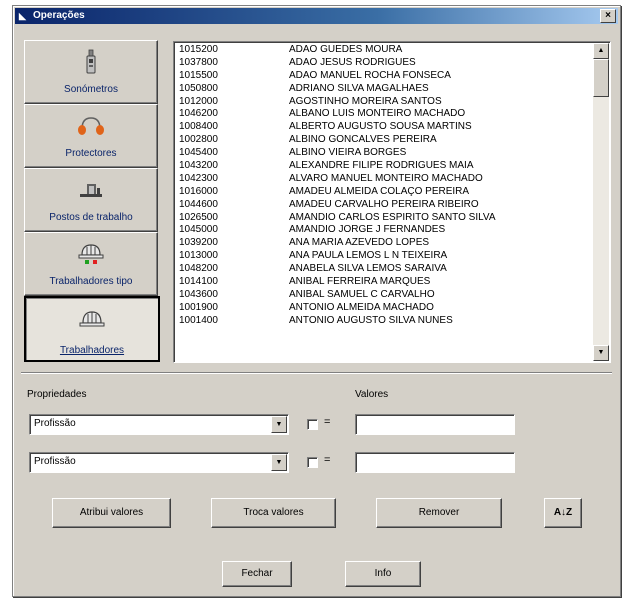 This screenshot has width=627, height=603. What do you see at coordinates (111, 513) in the screenshot?
I see `assign-values-button: Atribui valores` at bounding box center [111, 513].